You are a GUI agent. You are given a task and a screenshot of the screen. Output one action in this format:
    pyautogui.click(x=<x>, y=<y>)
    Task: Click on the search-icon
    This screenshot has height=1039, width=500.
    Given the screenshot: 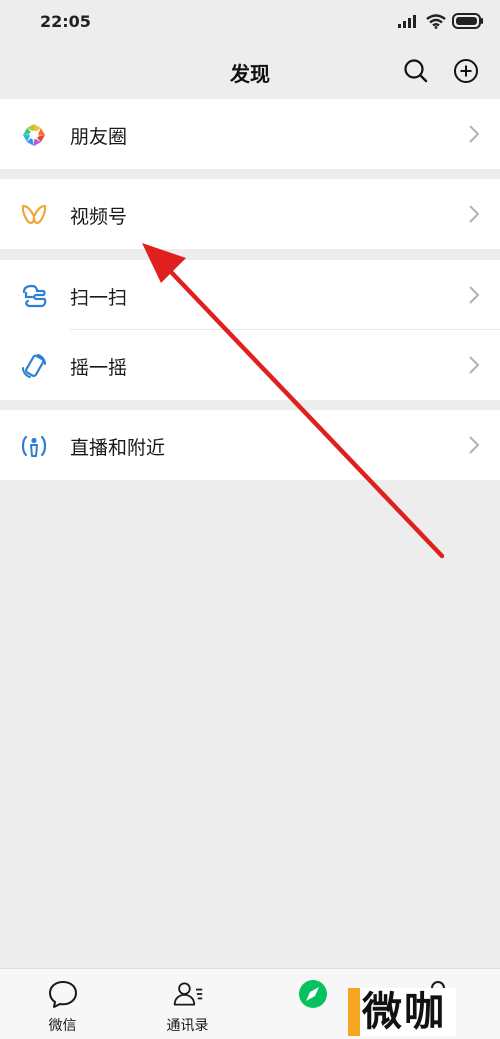 What is the action you would take?
    pyautogui.click(x=416, y=71)
    